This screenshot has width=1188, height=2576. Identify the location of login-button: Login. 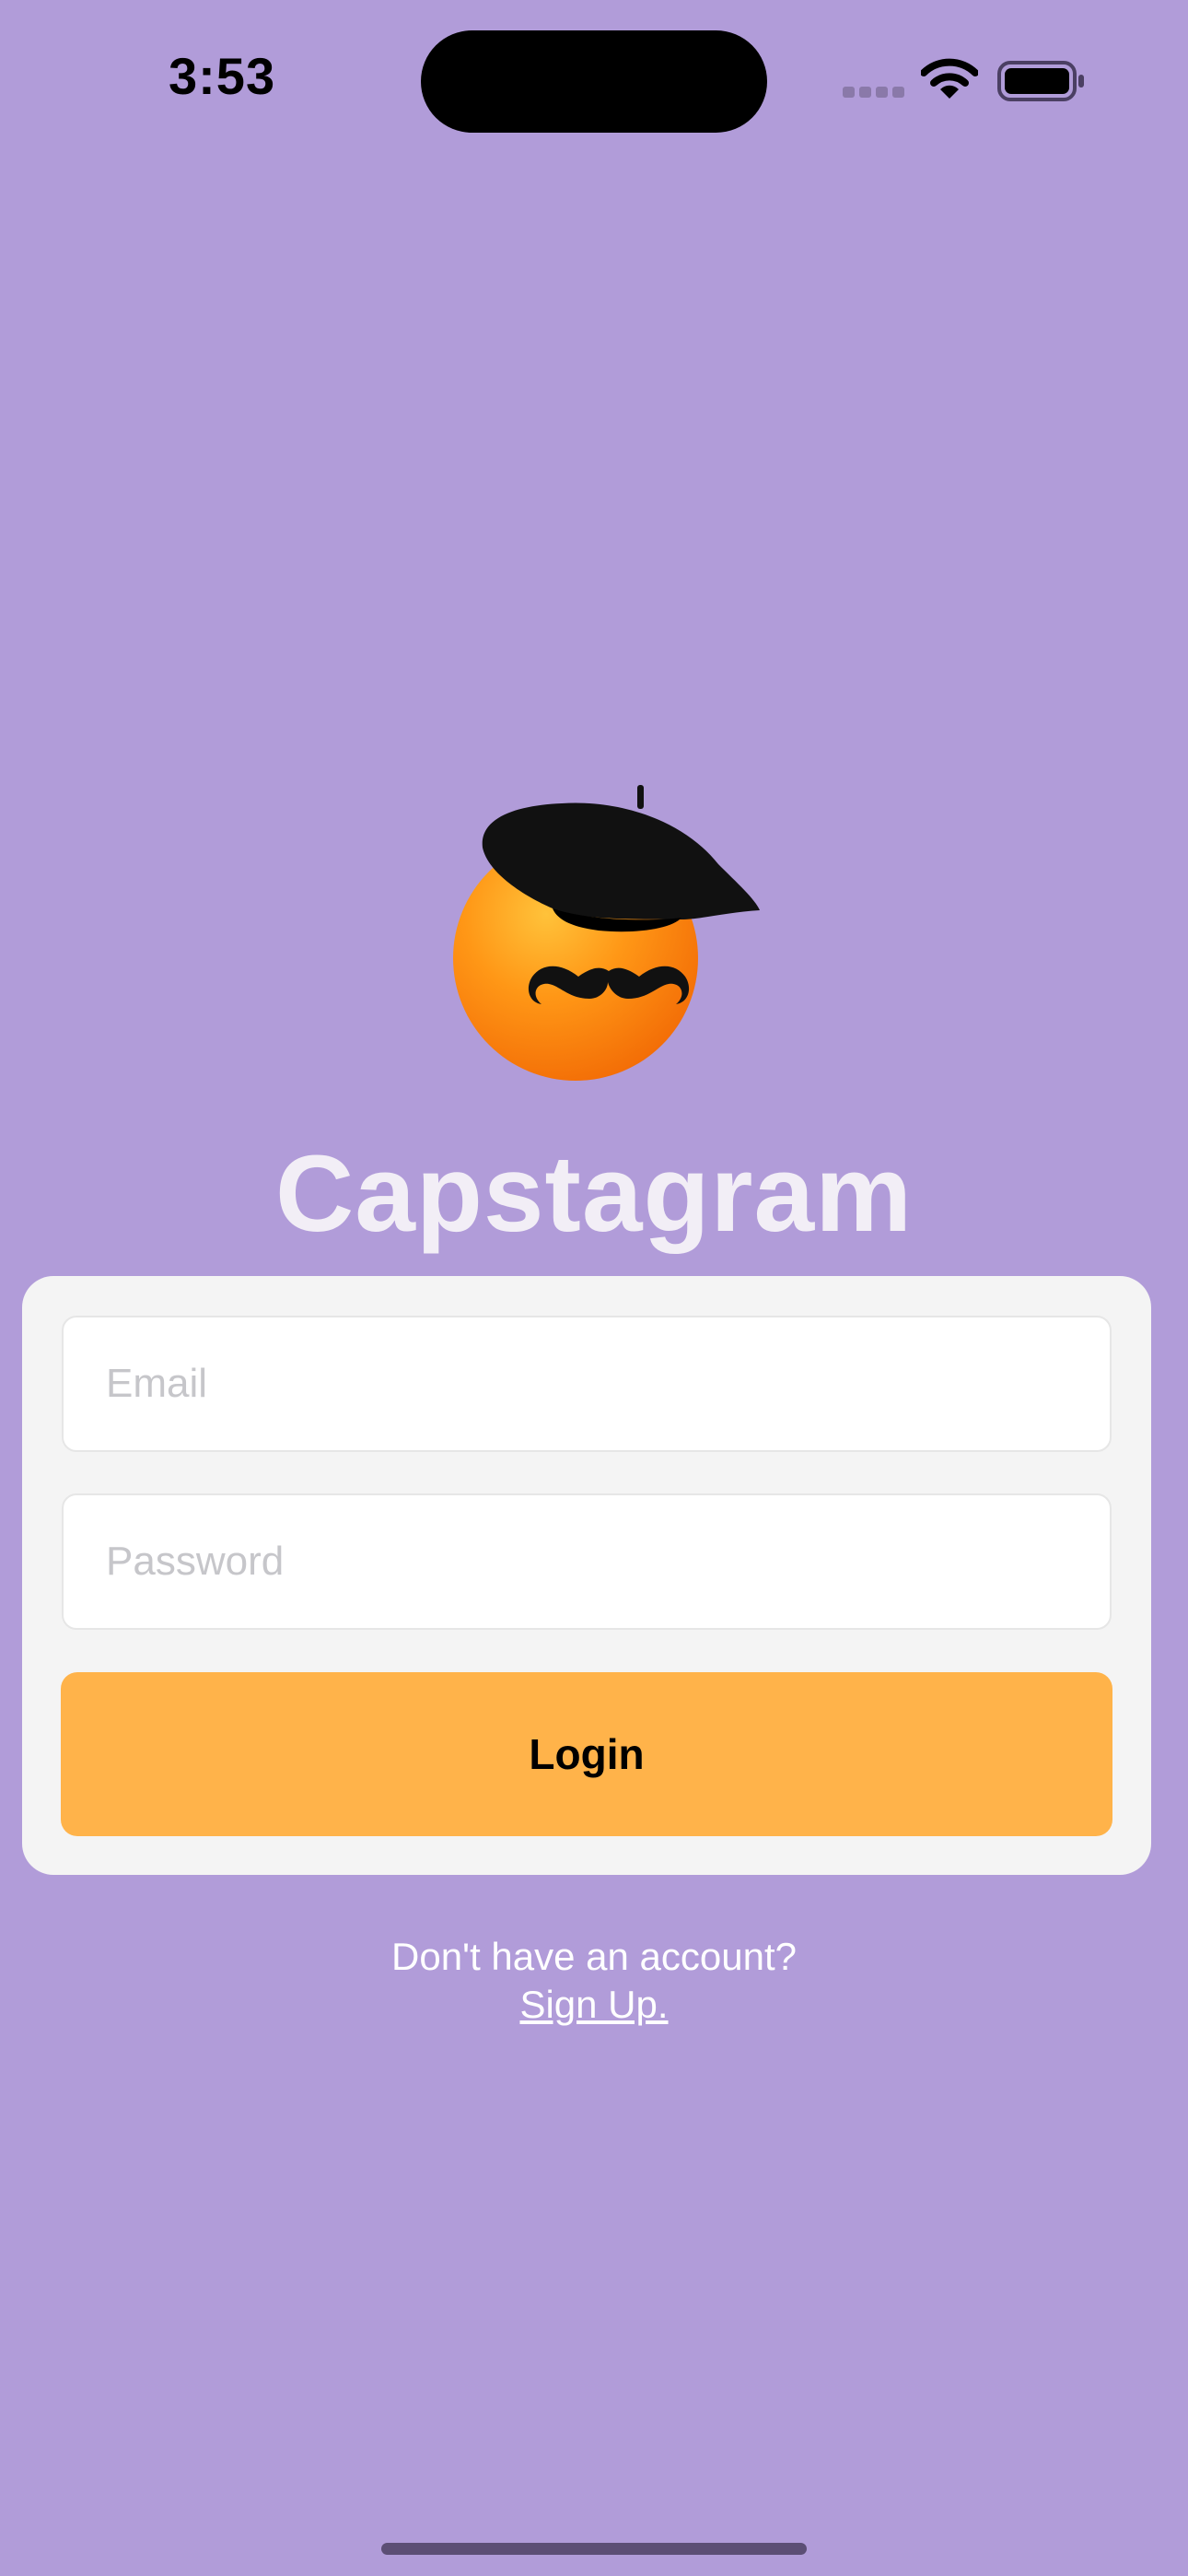
(586, 1754).